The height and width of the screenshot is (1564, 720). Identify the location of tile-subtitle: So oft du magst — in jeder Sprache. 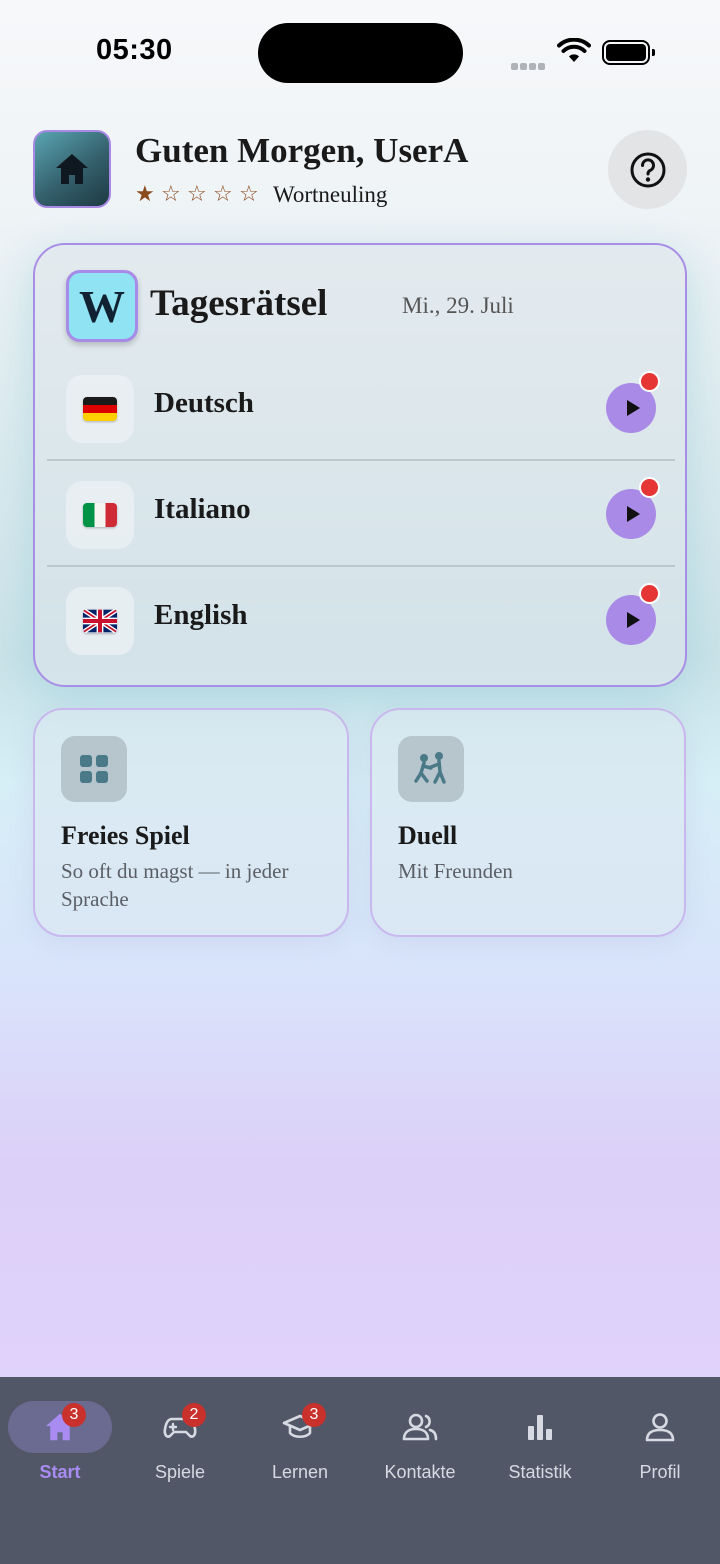
(175, 885).